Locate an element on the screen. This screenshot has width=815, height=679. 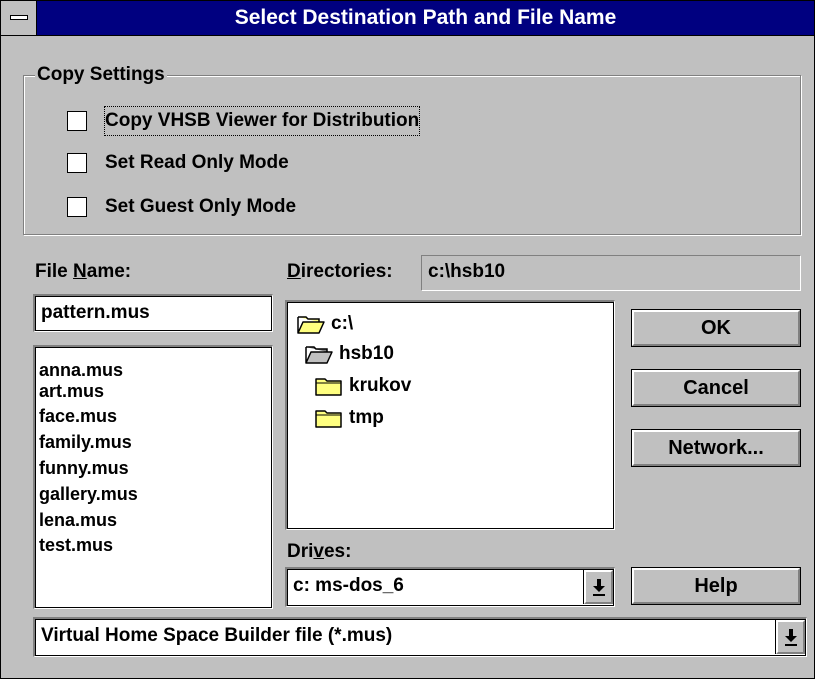
list-item: funny.mus is located at coordinates (84, 468).